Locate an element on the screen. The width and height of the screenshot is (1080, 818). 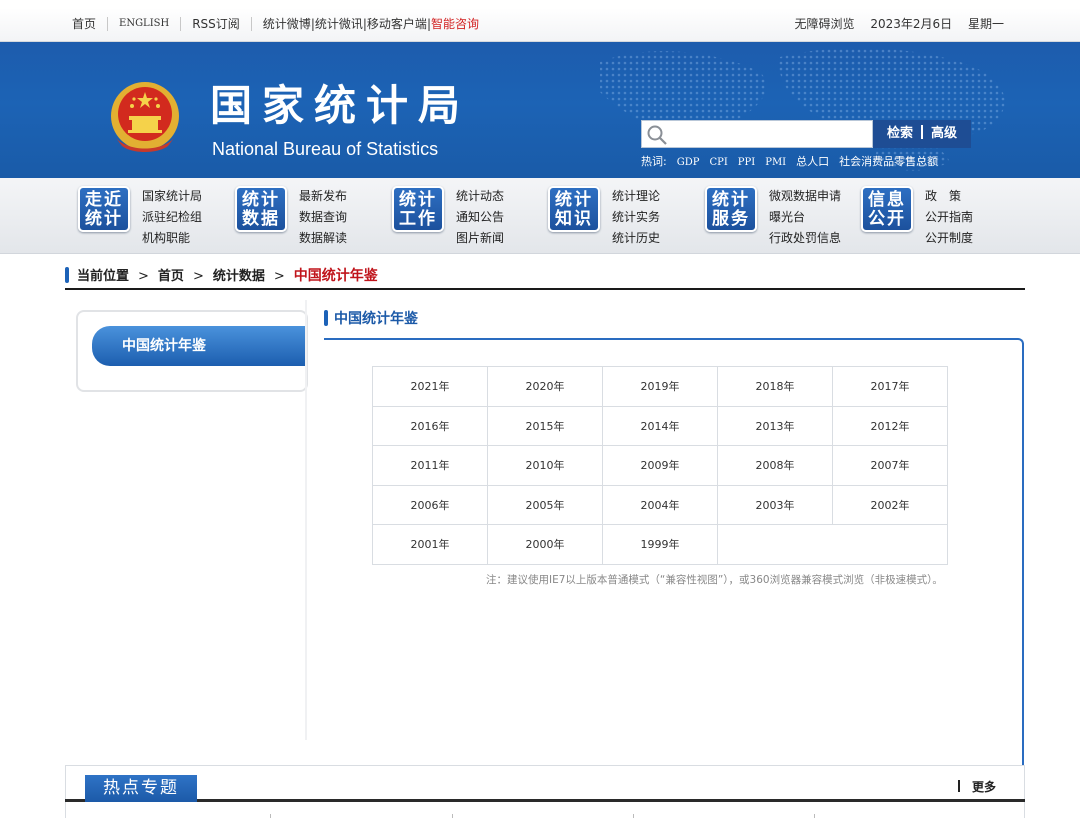
hotword-link: 社会消费品零售总额 is located at coordinates (888, 161).